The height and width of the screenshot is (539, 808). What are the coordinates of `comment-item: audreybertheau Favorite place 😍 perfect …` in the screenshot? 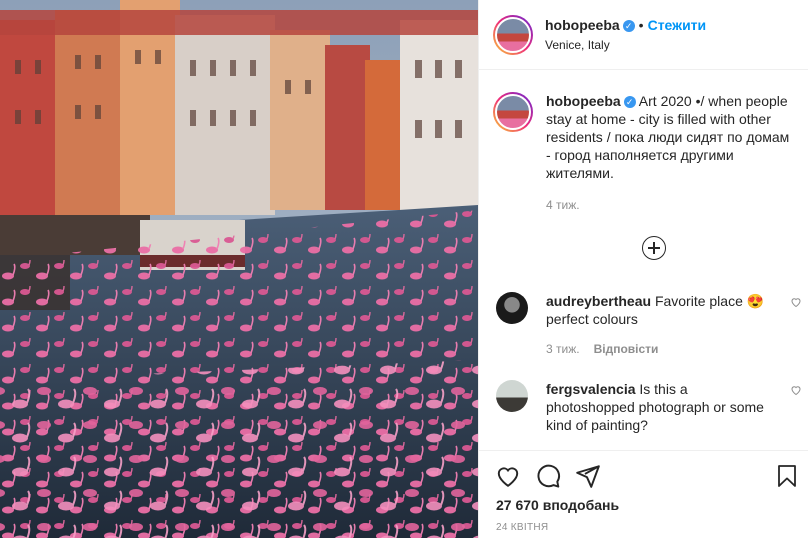 It's located at (648, 325).